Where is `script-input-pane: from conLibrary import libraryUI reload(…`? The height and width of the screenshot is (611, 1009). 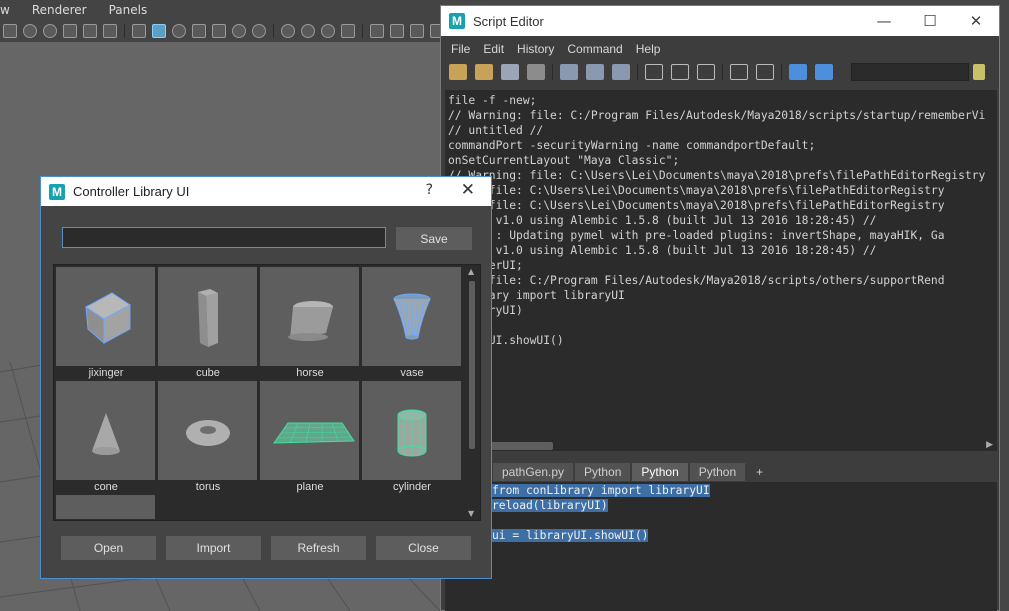
script-input-pane: from conLibrary import libraryUI reload(… is located at coordinates (721, 546).